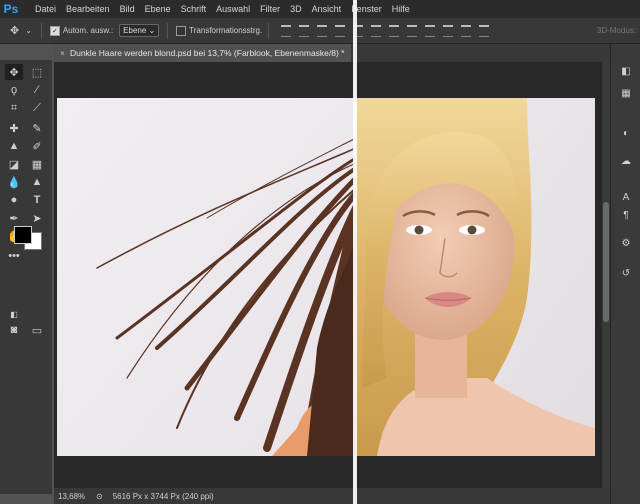  I want to click on path-selection-tool: ➤, so click(37, 218).